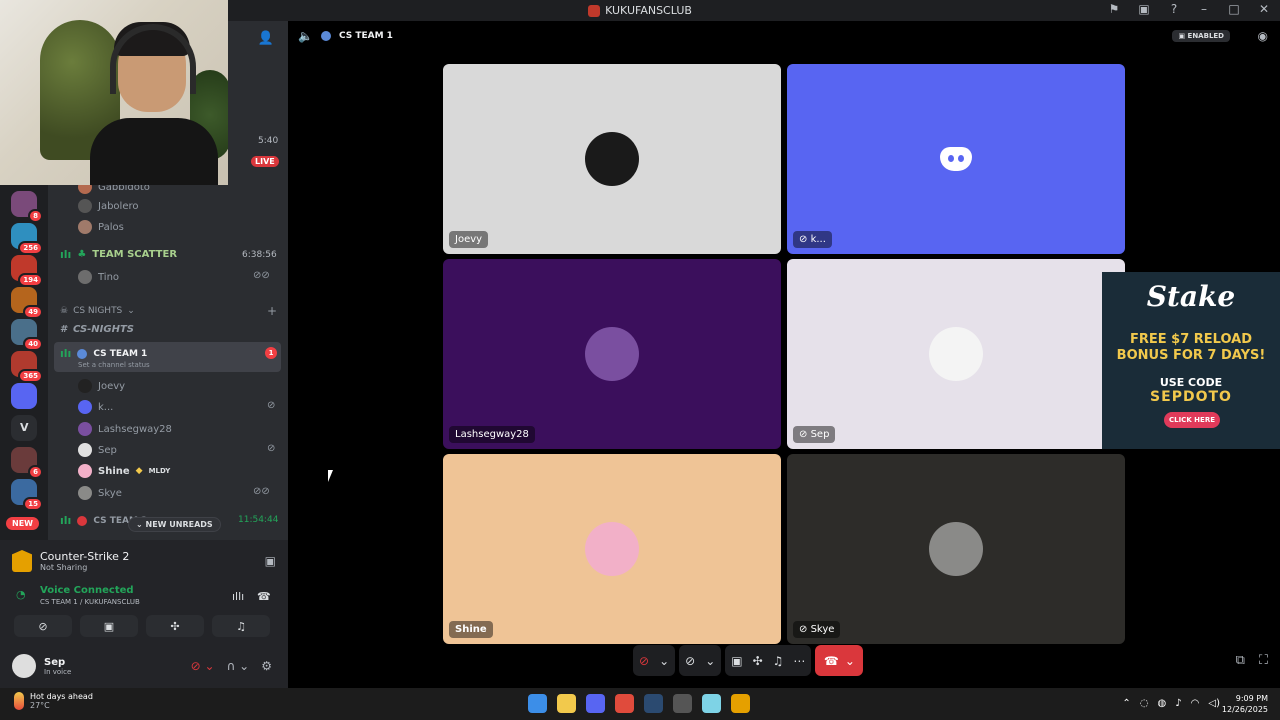 This screenshot has height=720, width=1280. Describe the element at coordinates (114, 365) in the screenshot. I see `channel-status-hint: Set a channel status` at that location.